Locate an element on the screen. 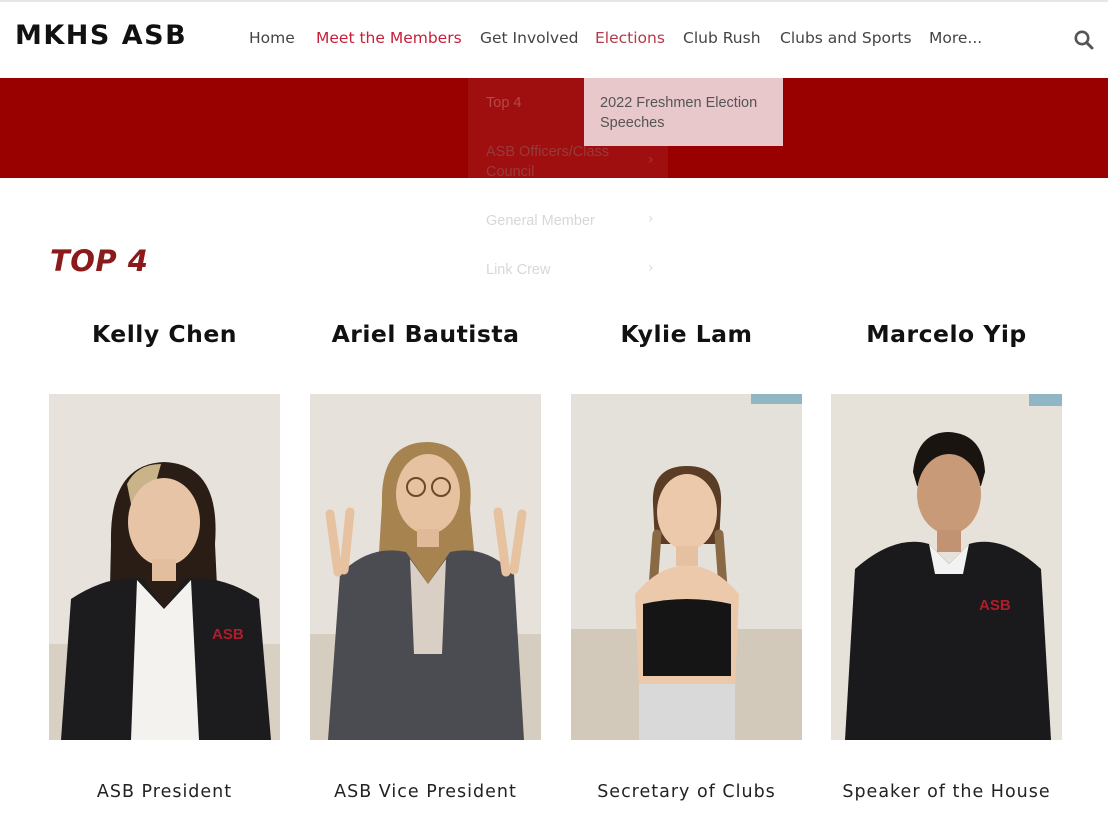  nav-club-rush: Club Rush is located at coordinates (722, 38).